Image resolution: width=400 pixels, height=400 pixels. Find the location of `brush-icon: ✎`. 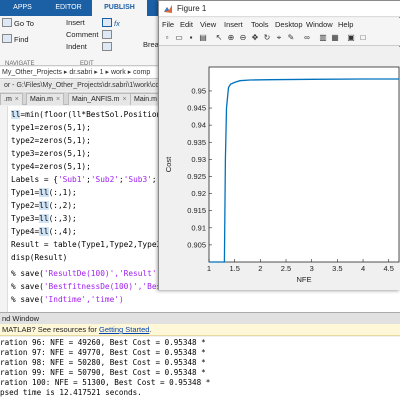

brush-icon: ✎ is located at coordinates (291, 38).